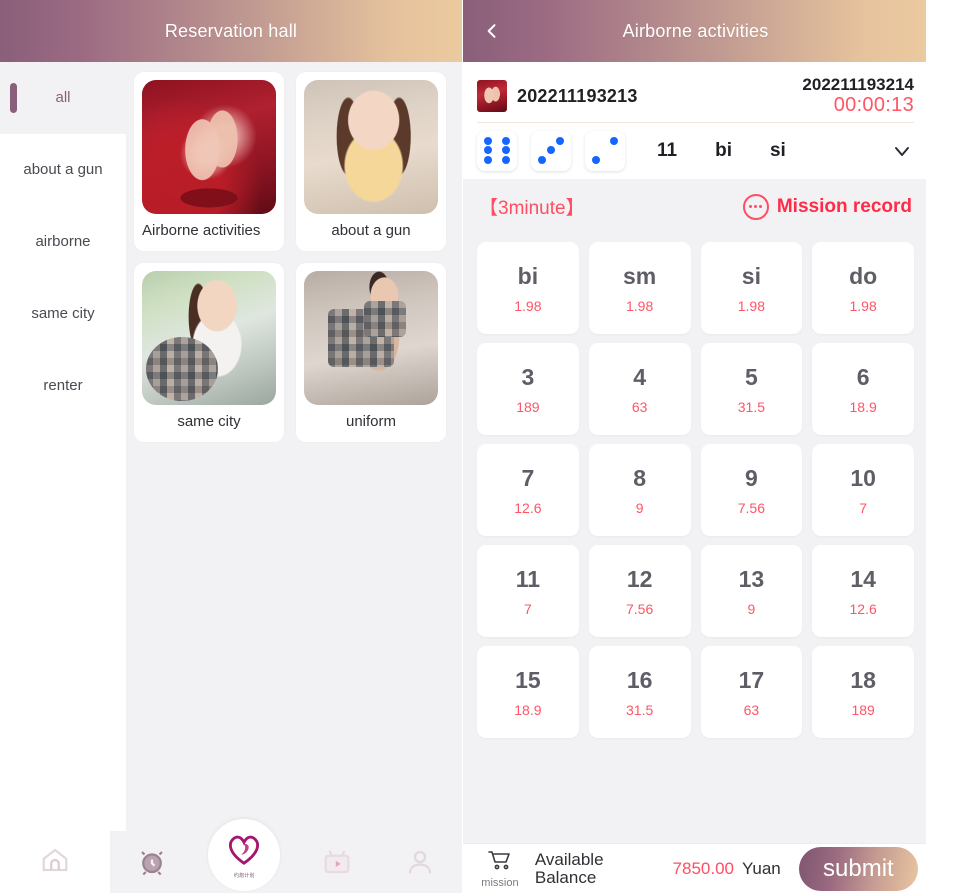 The image size is (962, 893). I want to click on hall-card: Airborne activities, so click(209, 161).